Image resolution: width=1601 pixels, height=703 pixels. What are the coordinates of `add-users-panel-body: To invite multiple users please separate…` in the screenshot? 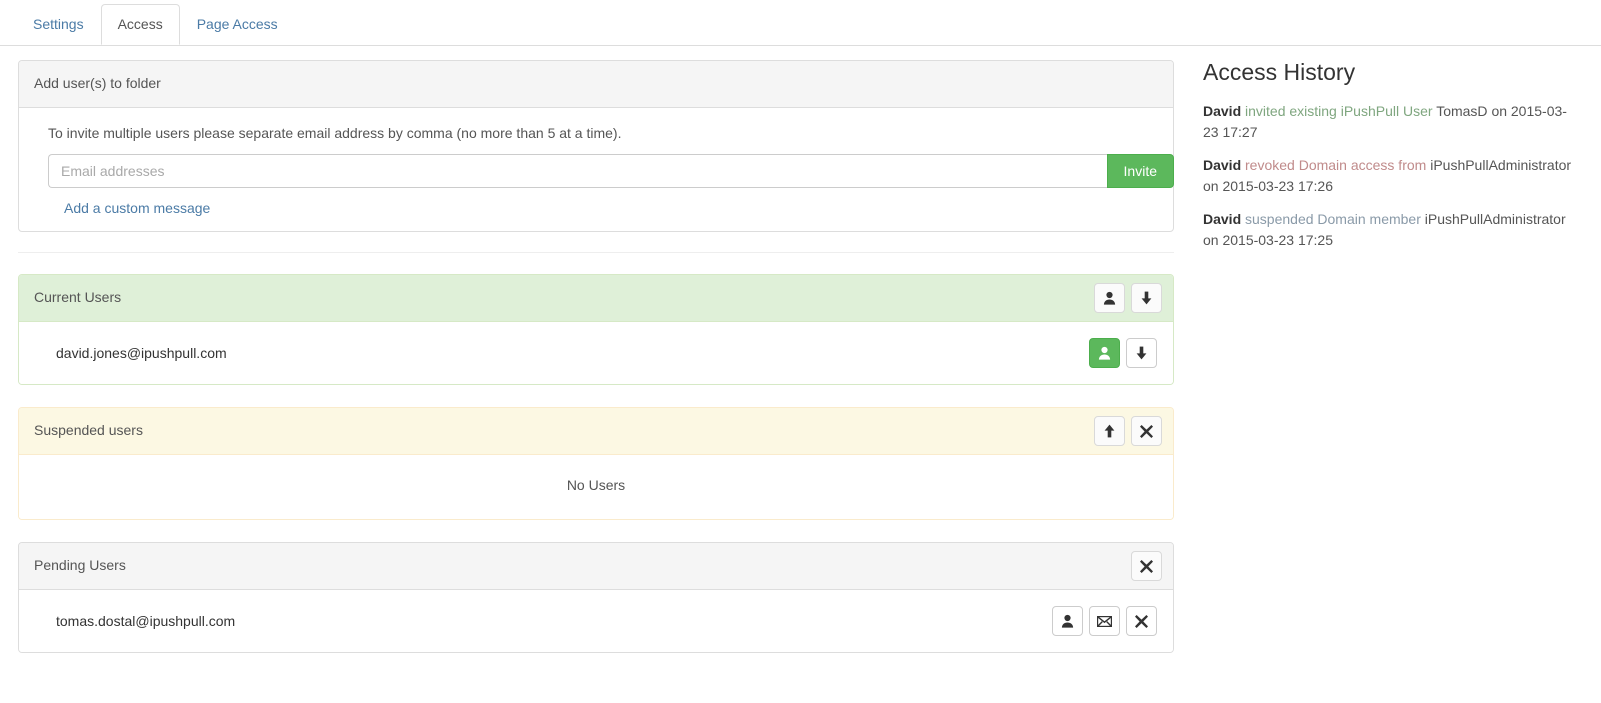 It's located at (596, 169).